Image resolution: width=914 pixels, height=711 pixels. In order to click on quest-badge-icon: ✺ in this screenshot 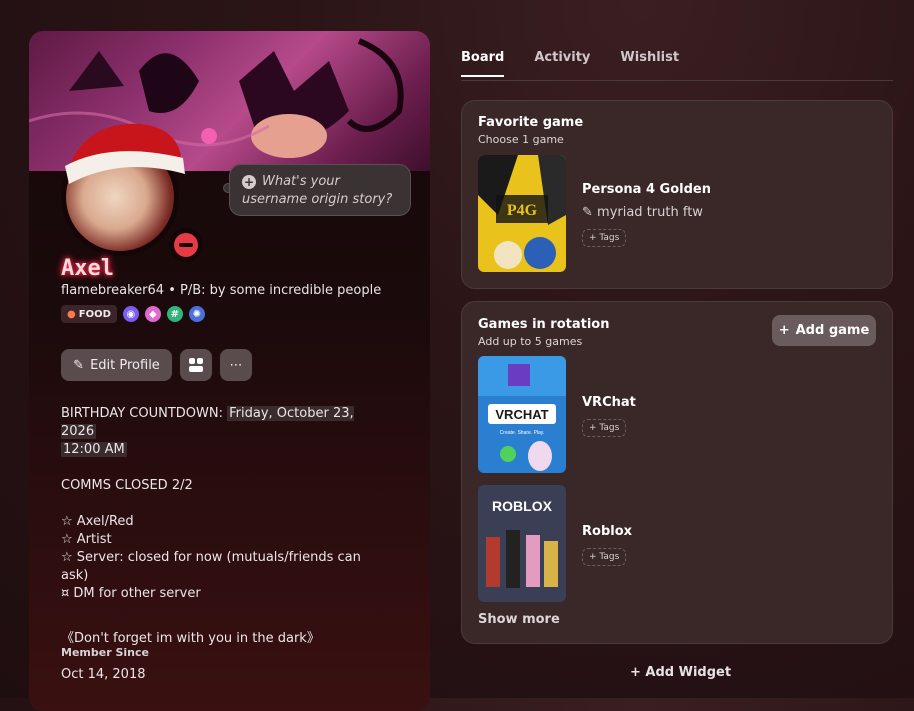, I will do `click(196, 314)`.